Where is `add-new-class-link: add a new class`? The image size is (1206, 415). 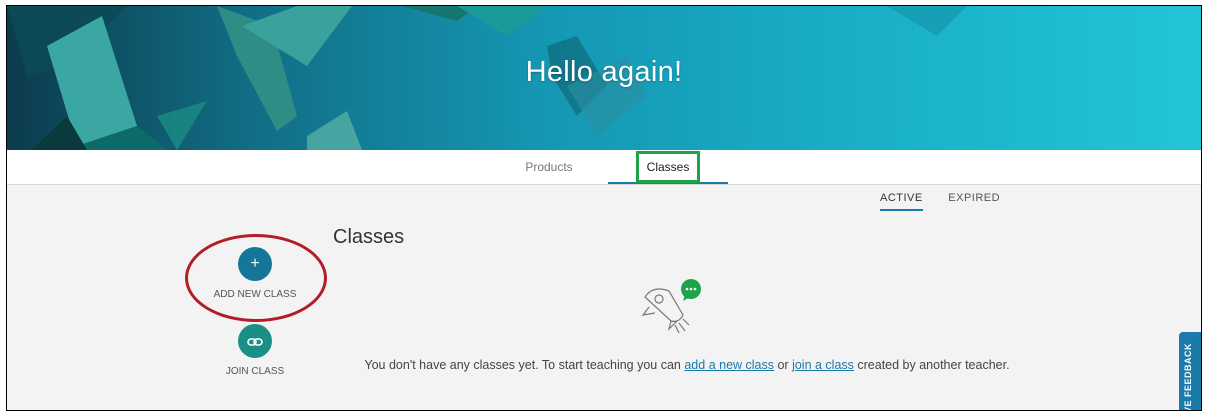 add-new-class-link: add a new class is located at coordinates (729, 365).